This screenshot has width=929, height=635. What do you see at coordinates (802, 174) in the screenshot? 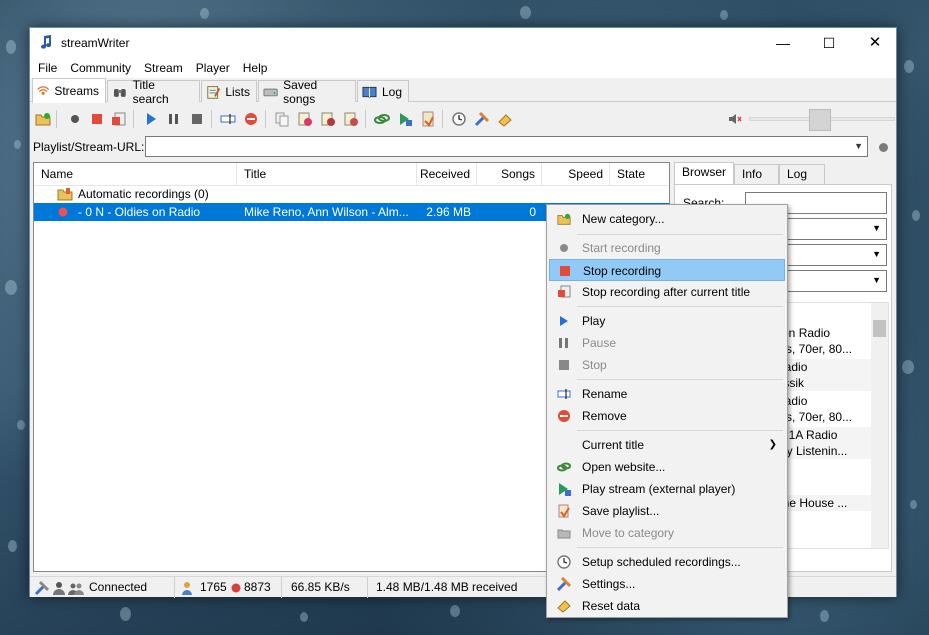
I see `tab-right-log: Log` at bounding box center [802, 174].